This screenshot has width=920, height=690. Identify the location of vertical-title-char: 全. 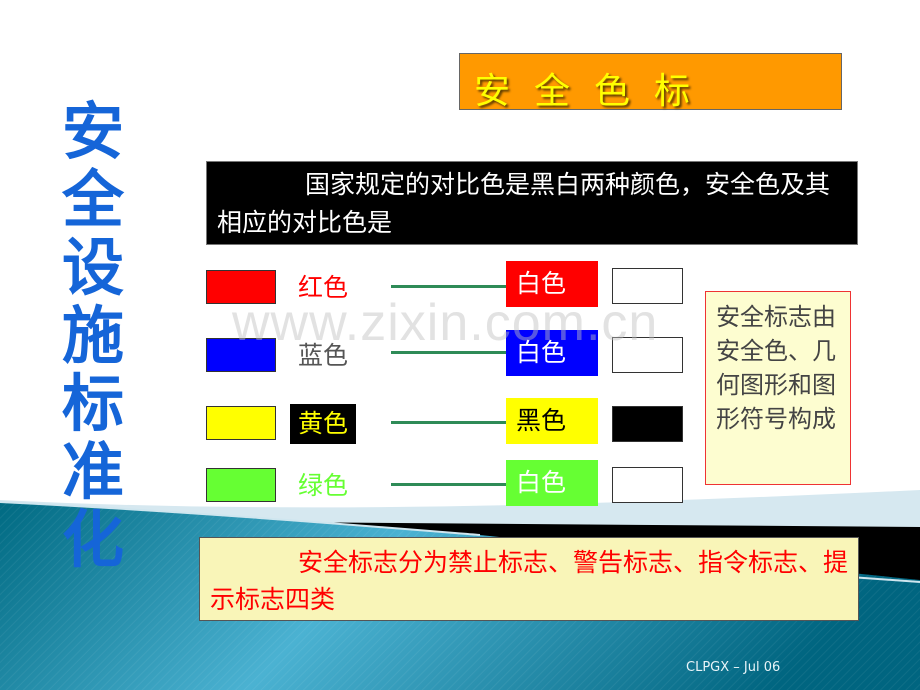
(92, 199).